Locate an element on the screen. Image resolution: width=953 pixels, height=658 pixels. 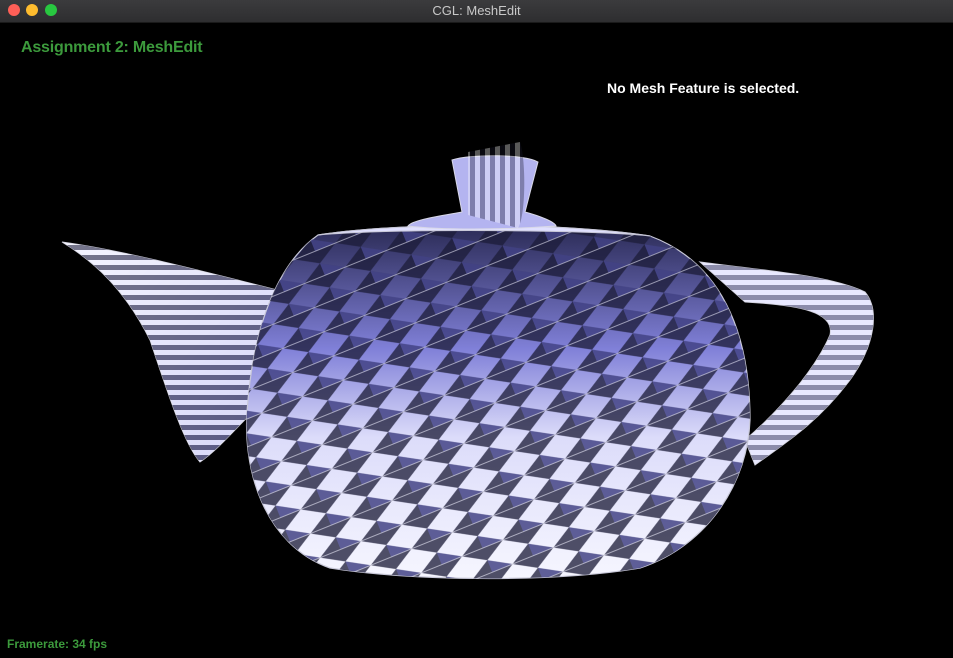
framerate-readout: Framerate: 34 fps is located at coordinates (57, 644).